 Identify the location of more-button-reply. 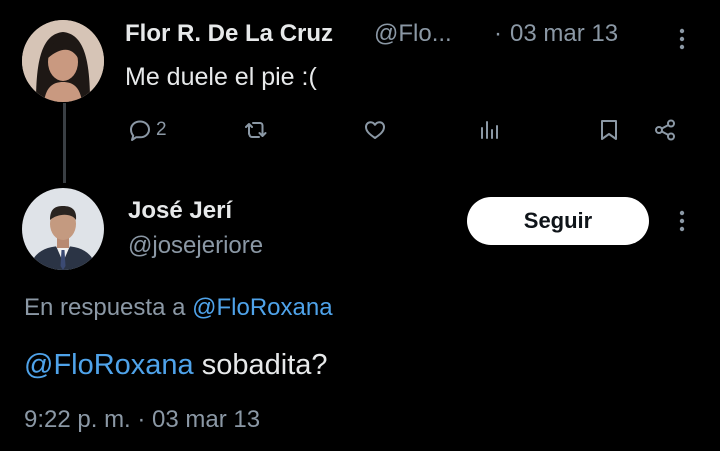
(682, 221).